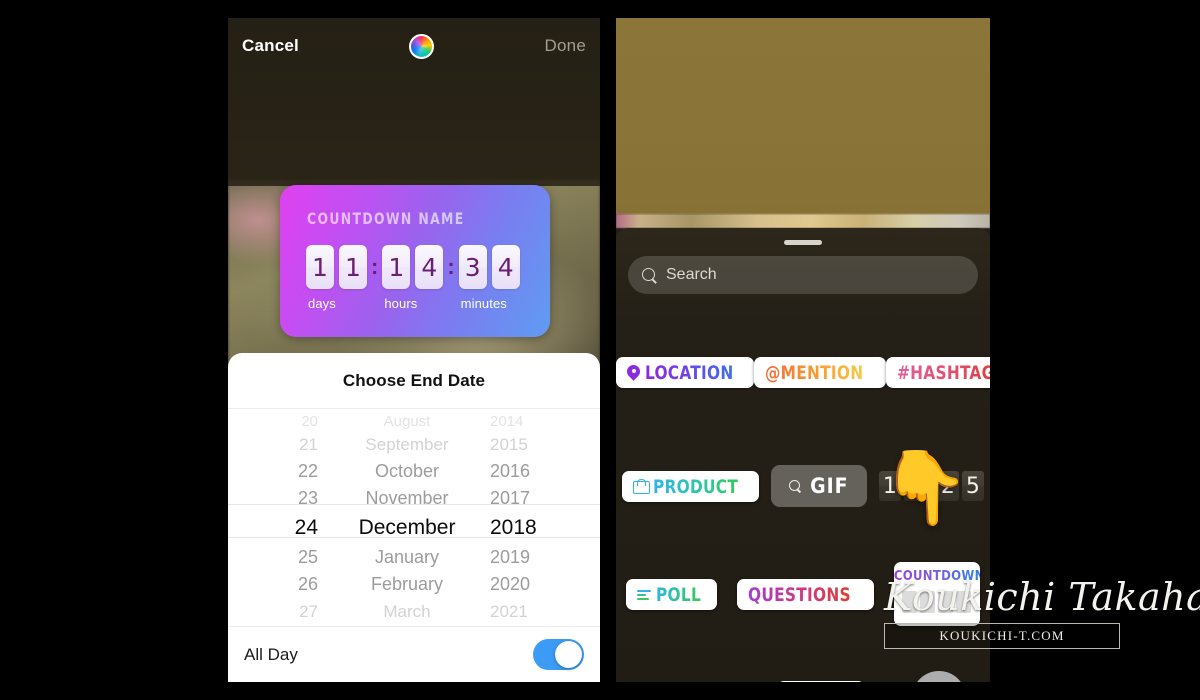 This screenshot has width=1200, height=700. I want to click on color-wheel-icon, so click(422, 46).